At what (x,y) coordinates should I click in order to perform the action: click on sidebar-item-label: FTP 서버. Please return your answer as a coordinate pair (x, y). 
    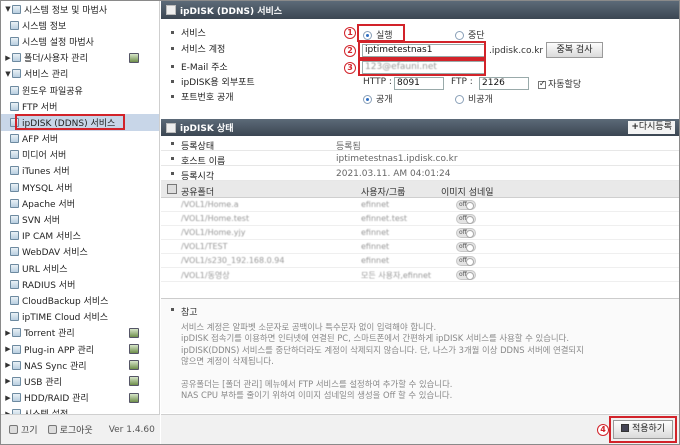
    Looking at the image, I should click on (40, 107).